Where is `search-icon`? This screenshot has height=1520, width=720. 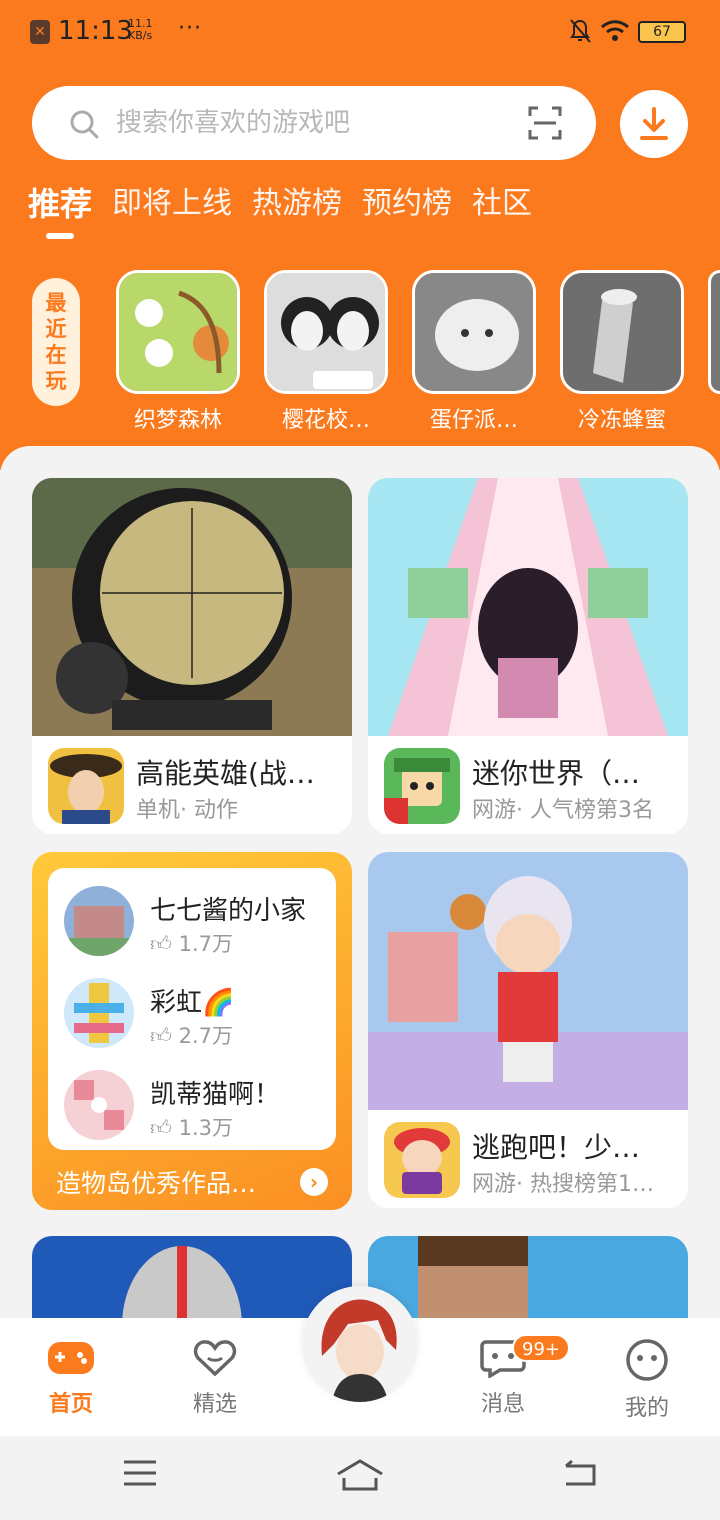 search-icon is located at coordinates (84, 124).